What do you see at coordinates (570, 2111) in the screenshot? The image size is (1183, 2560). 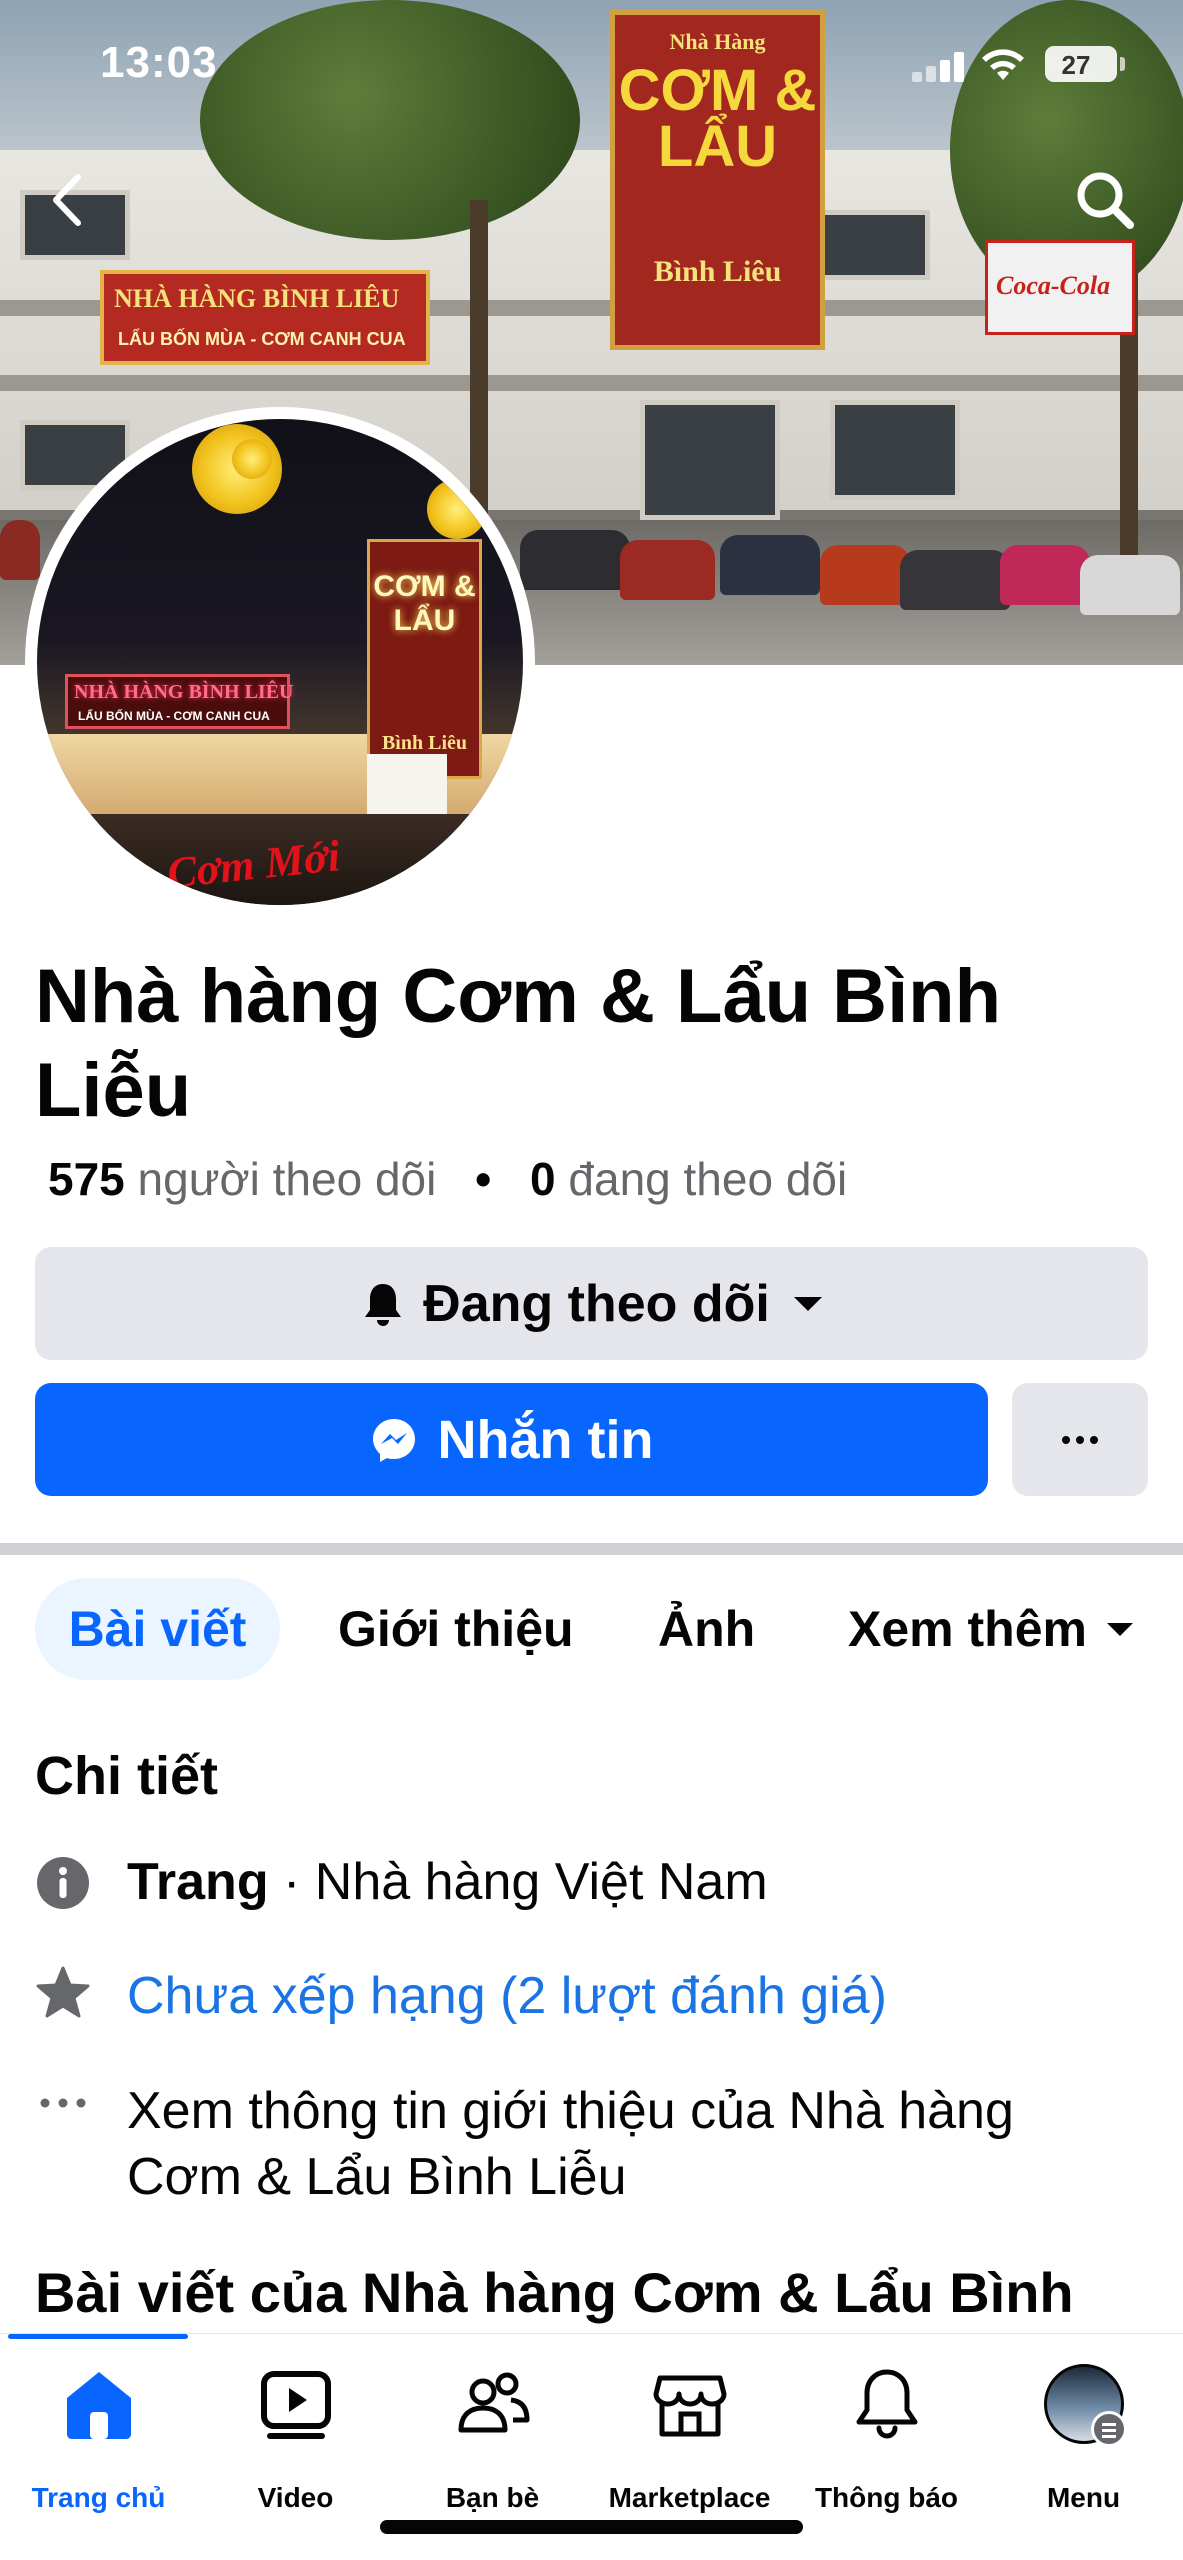 I see `about-line1: Xem thông tin giới thiệu của Nhà hàng` at bounding box center [570, 2111].